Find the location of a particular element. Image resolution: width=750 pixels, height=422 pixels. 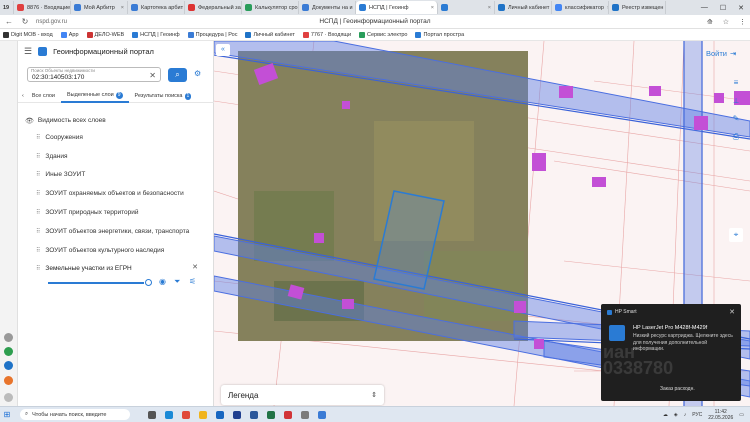

browser-tab: 8876 · Входящие× is located at coordinates (42, 7).